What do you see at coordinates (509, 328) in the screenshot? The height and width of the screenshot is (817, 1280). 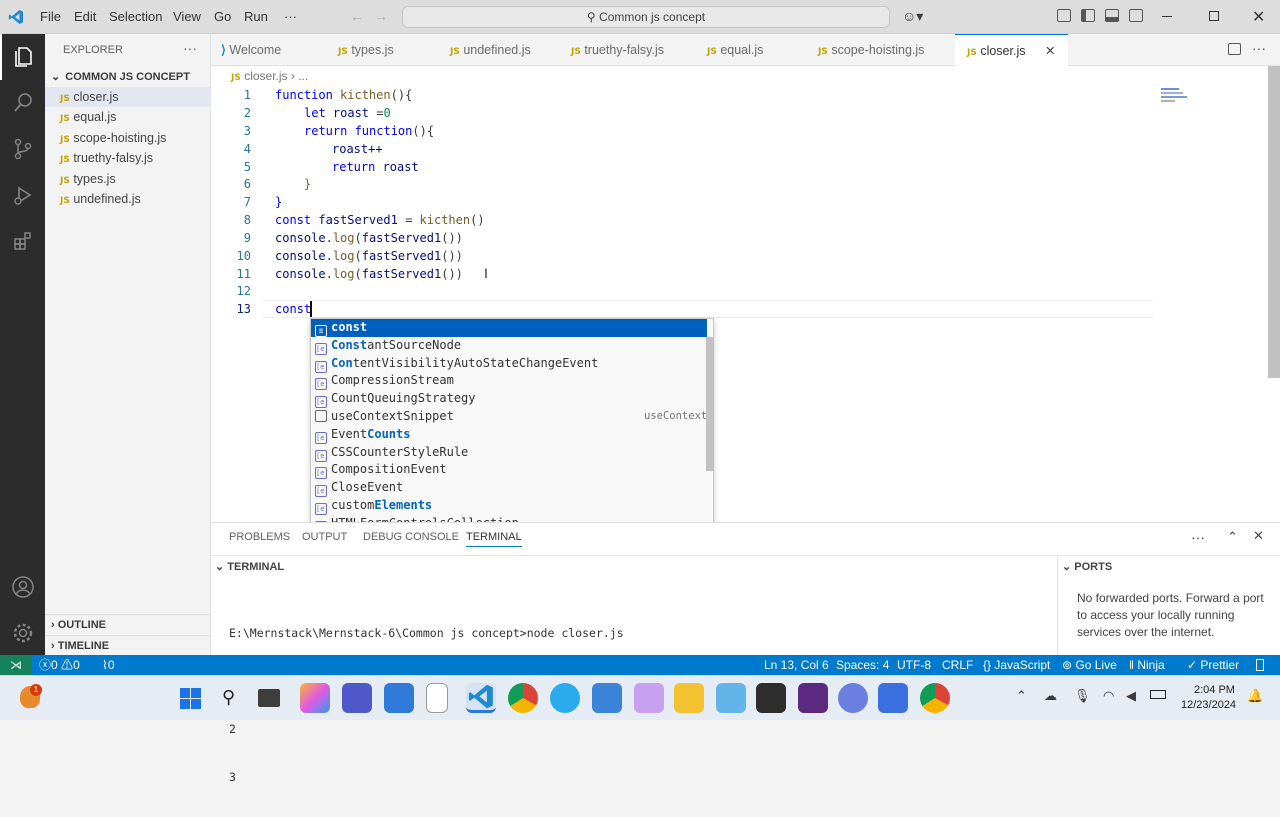 I see `suggestion-item-selected: ≡ const` at bounding box center [509, 328].